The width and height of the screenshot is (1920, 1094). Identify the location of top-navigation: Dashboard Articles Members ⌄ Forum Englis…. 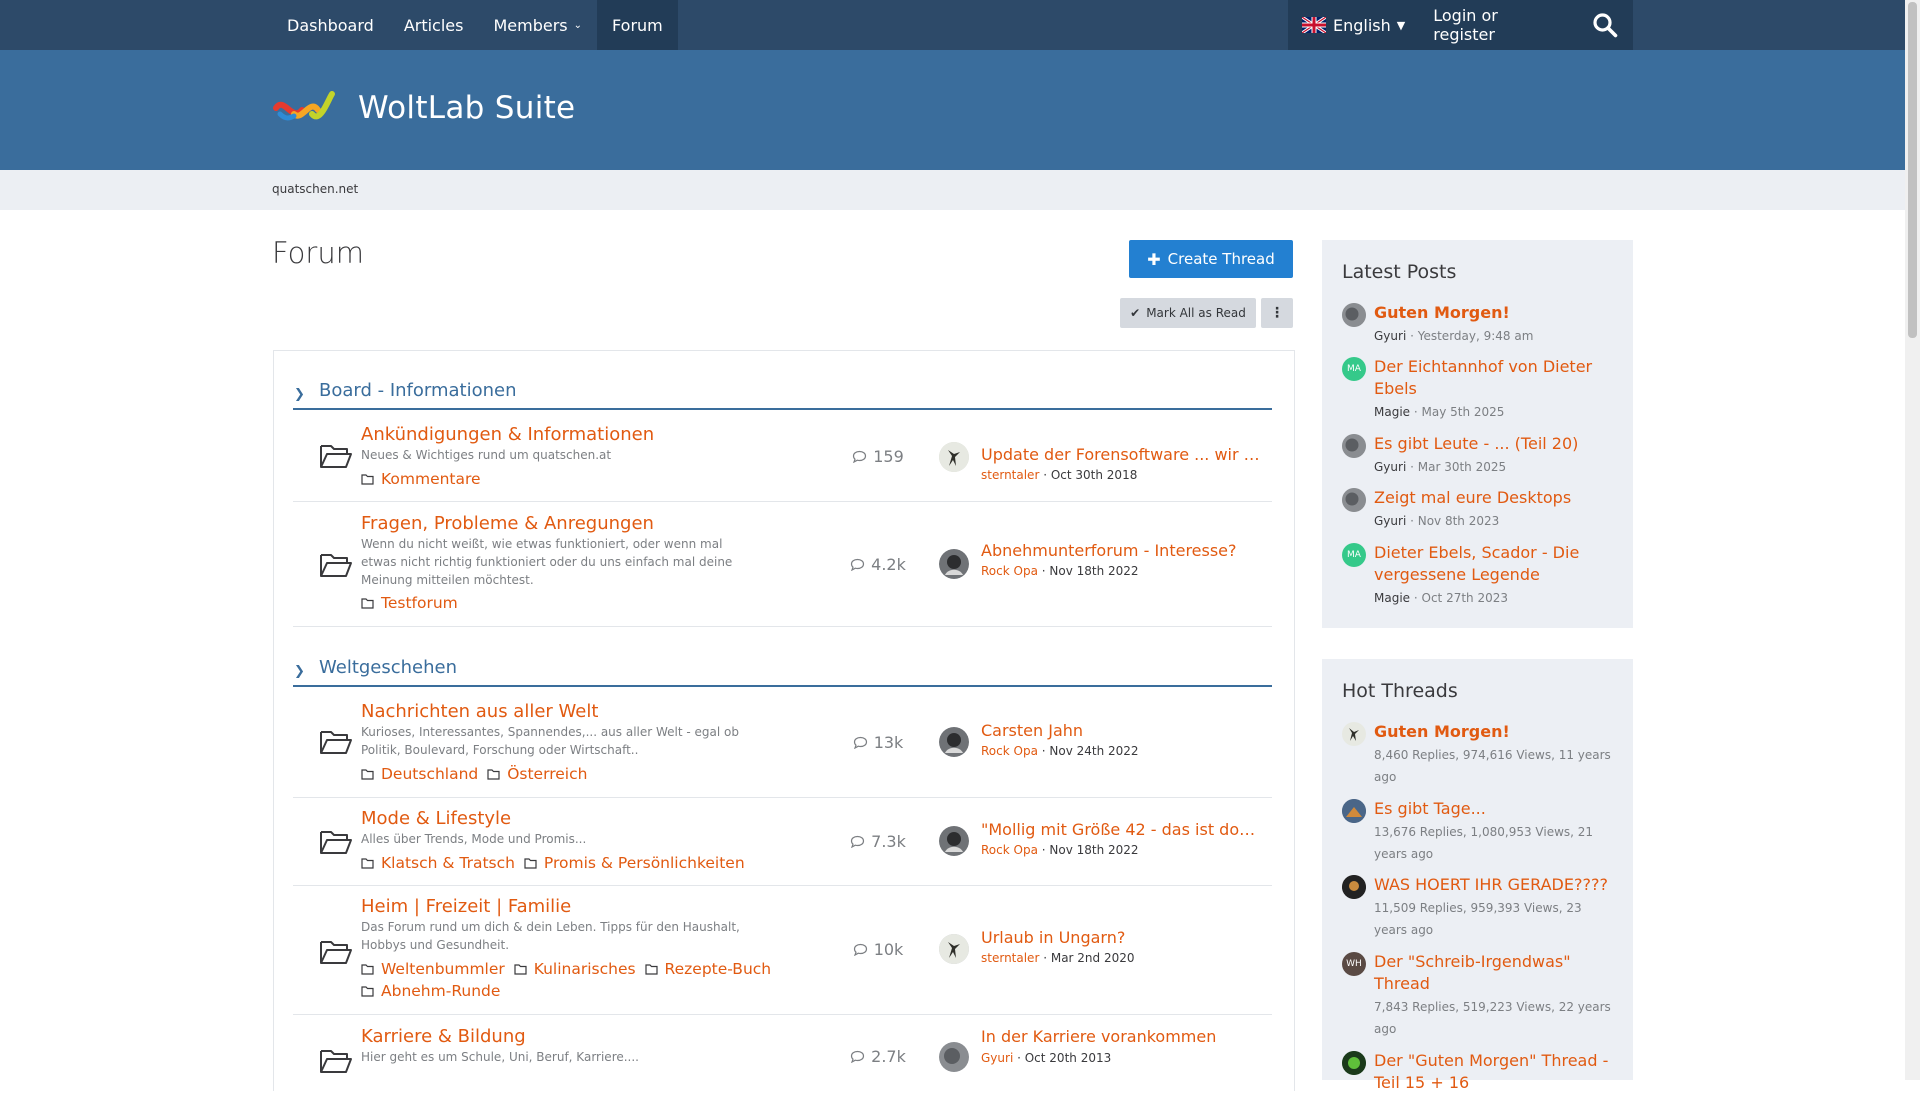
(952, 25).